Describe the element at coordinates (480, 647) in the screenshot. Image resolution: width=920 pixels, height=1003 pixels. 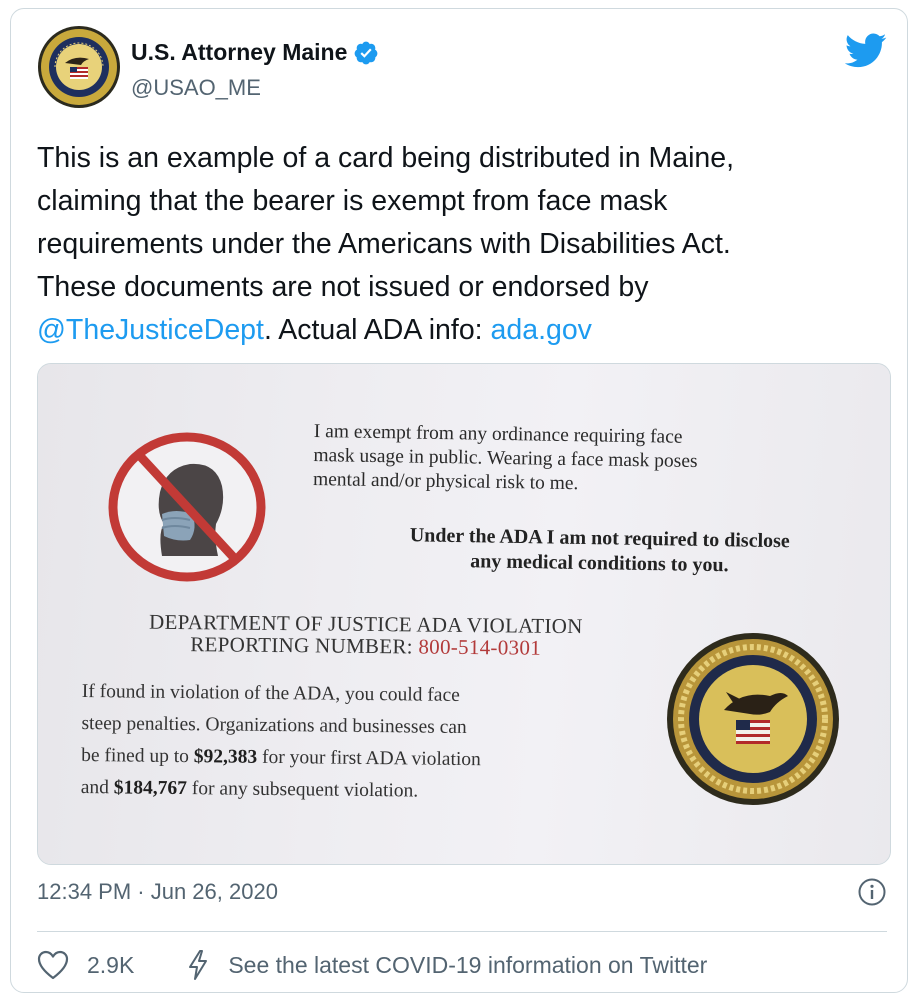
I see `card-phone-number: 800-514-0301` at that location.